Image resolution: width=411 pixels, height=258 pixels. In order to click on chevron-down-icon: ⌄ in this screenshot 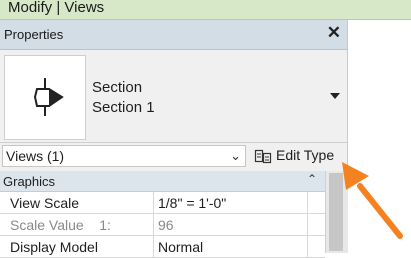, I will do `click(235, 156)`.